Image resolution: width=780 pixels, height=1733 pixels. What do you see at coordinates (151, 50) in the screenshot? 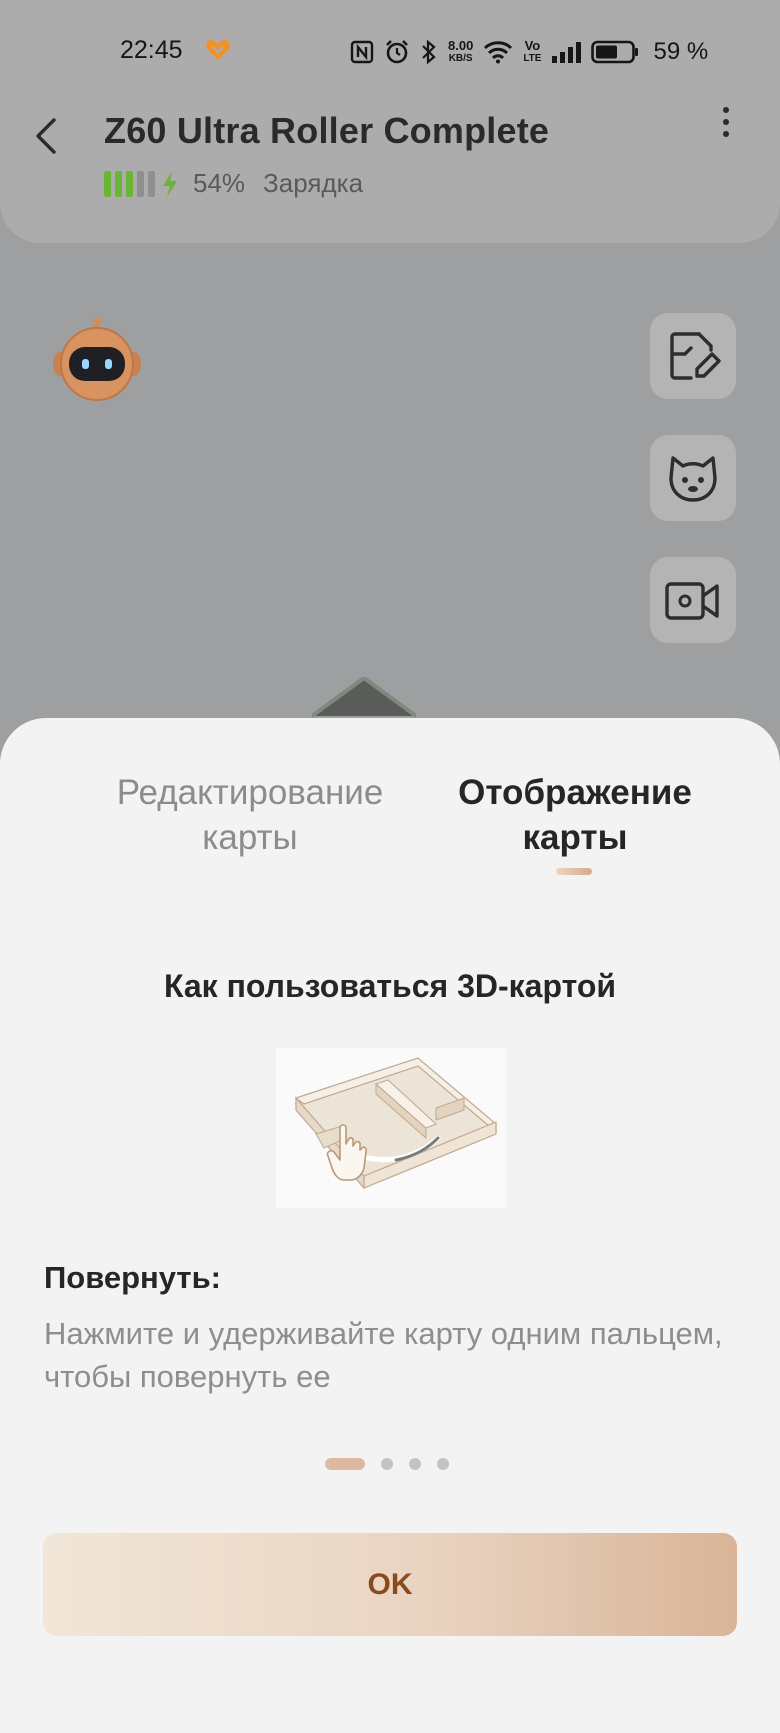
I see `status-time: 22:45` at bounding box center [151, 50].